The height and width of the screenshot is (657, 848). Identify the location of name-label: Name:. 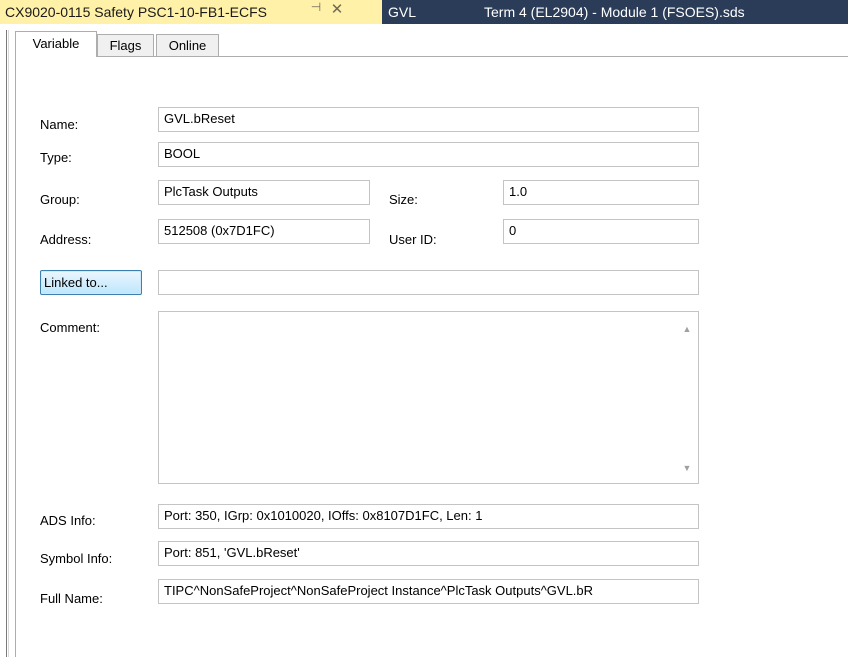
(59, 124).